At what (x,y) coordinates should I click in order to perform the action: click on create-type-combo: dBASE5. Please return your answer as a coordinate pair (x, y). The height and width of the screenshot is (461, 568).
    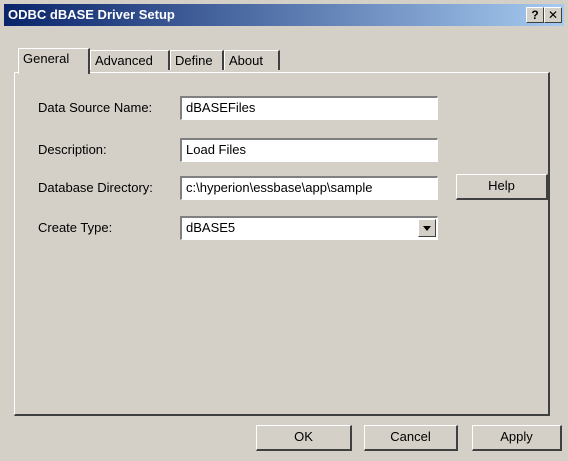
    Looking at the image, I should click on (309, 228).